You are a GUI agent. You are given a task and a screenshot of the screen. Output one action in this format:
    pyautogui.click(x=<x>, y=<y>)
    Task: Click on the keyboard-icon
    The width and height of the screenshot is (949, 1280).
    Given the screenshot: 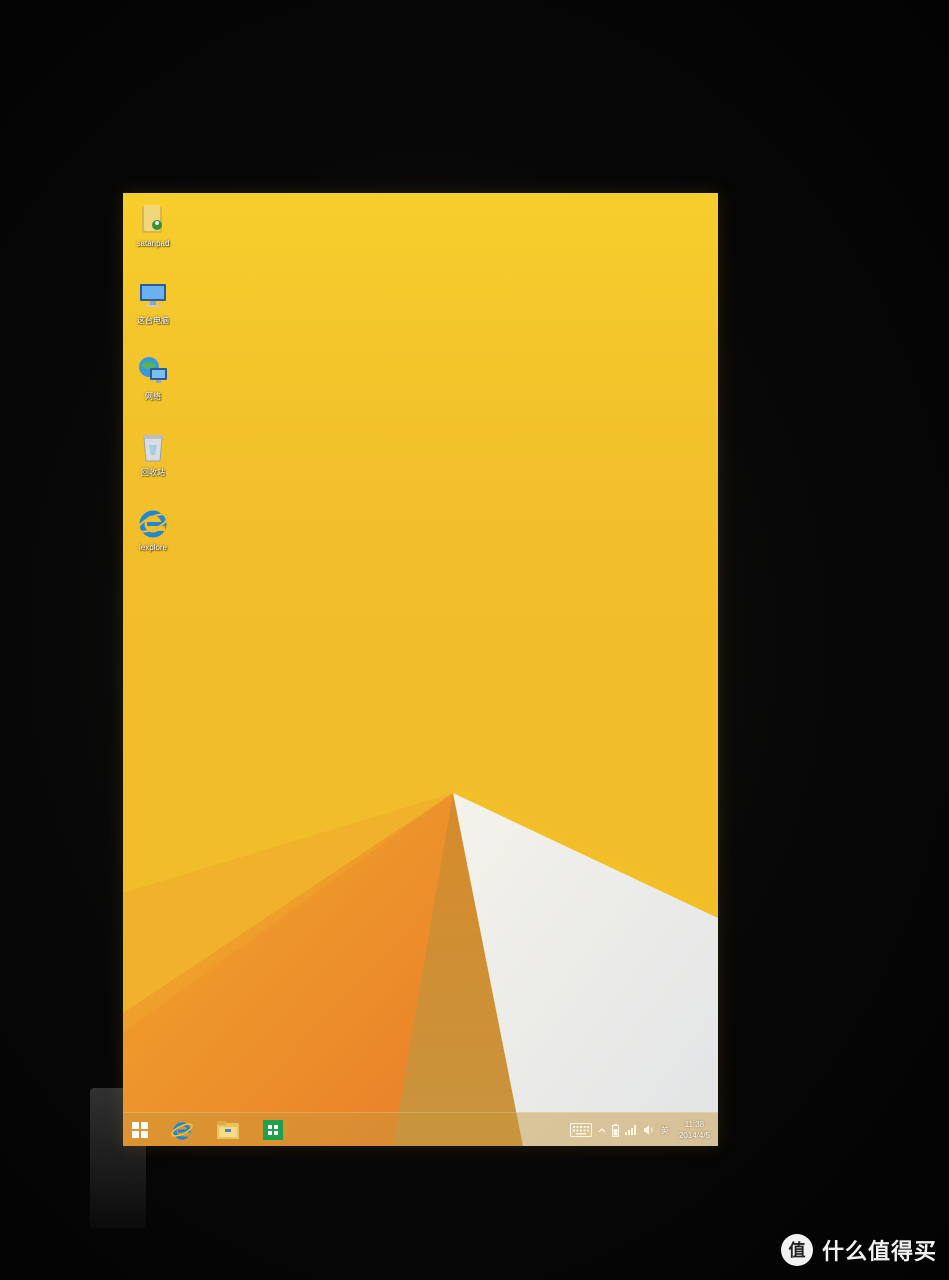 What is the action you would take?
    pyautogui.click(x=580, y=1130)
    